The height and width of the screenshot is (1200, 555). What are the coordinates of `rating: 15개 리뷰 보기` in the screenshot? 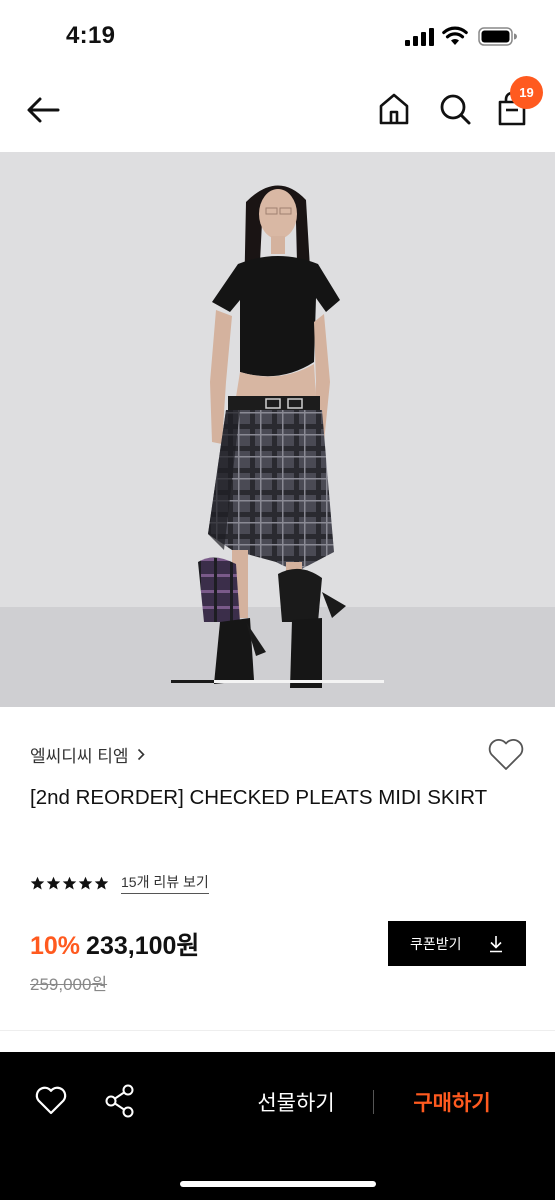 It's located at (119, 883).